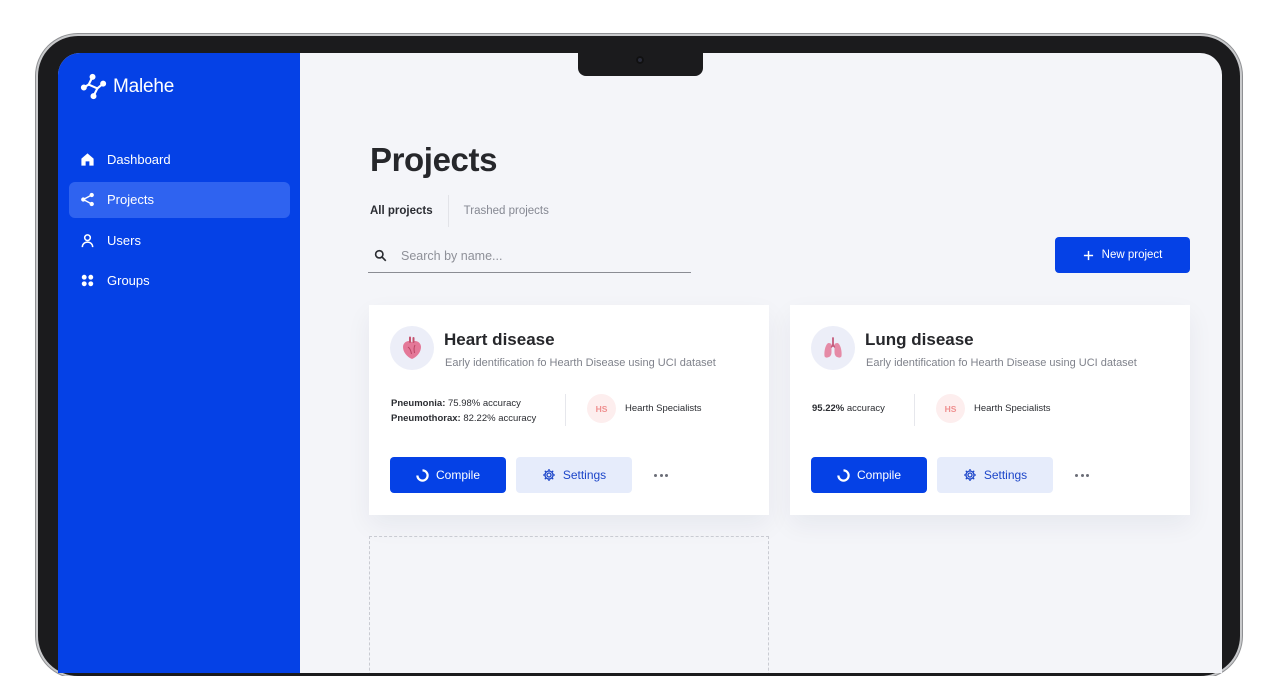 The image size is (1280, 676). Describe the element at coordinates (1088, 255) in the screenshot. I see `plus-icon` at that location.